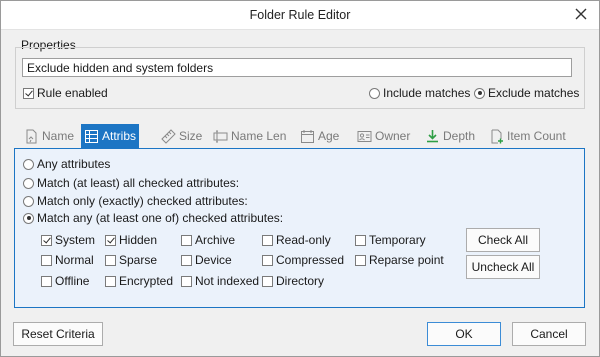  I want to click on name-length-icon, so click(220, 136).